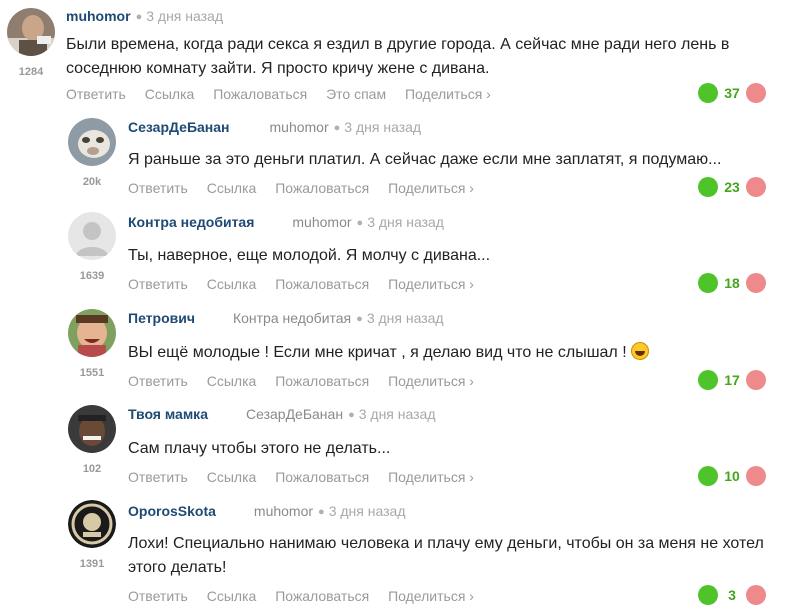  I want to click on reply-to-author: СезарДеБанан, so click(294, 414).